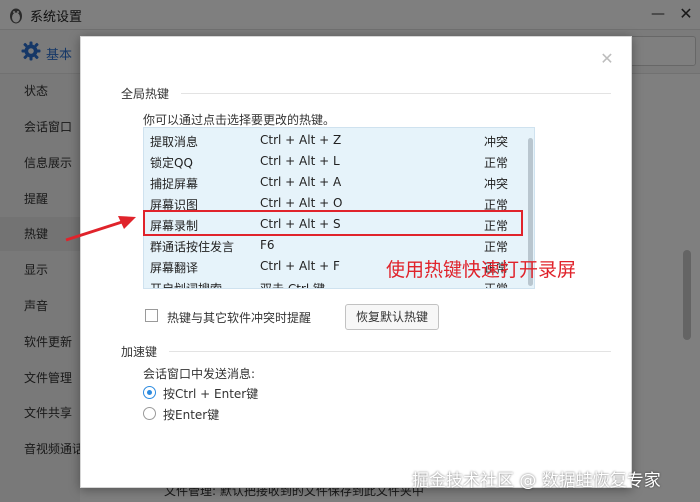 This screenshot has width=700, height=502. What do you see at coordinates (100, 229) in the screenshot?
I see `annotation-arrow-icon` at bounding box center [100, 229].